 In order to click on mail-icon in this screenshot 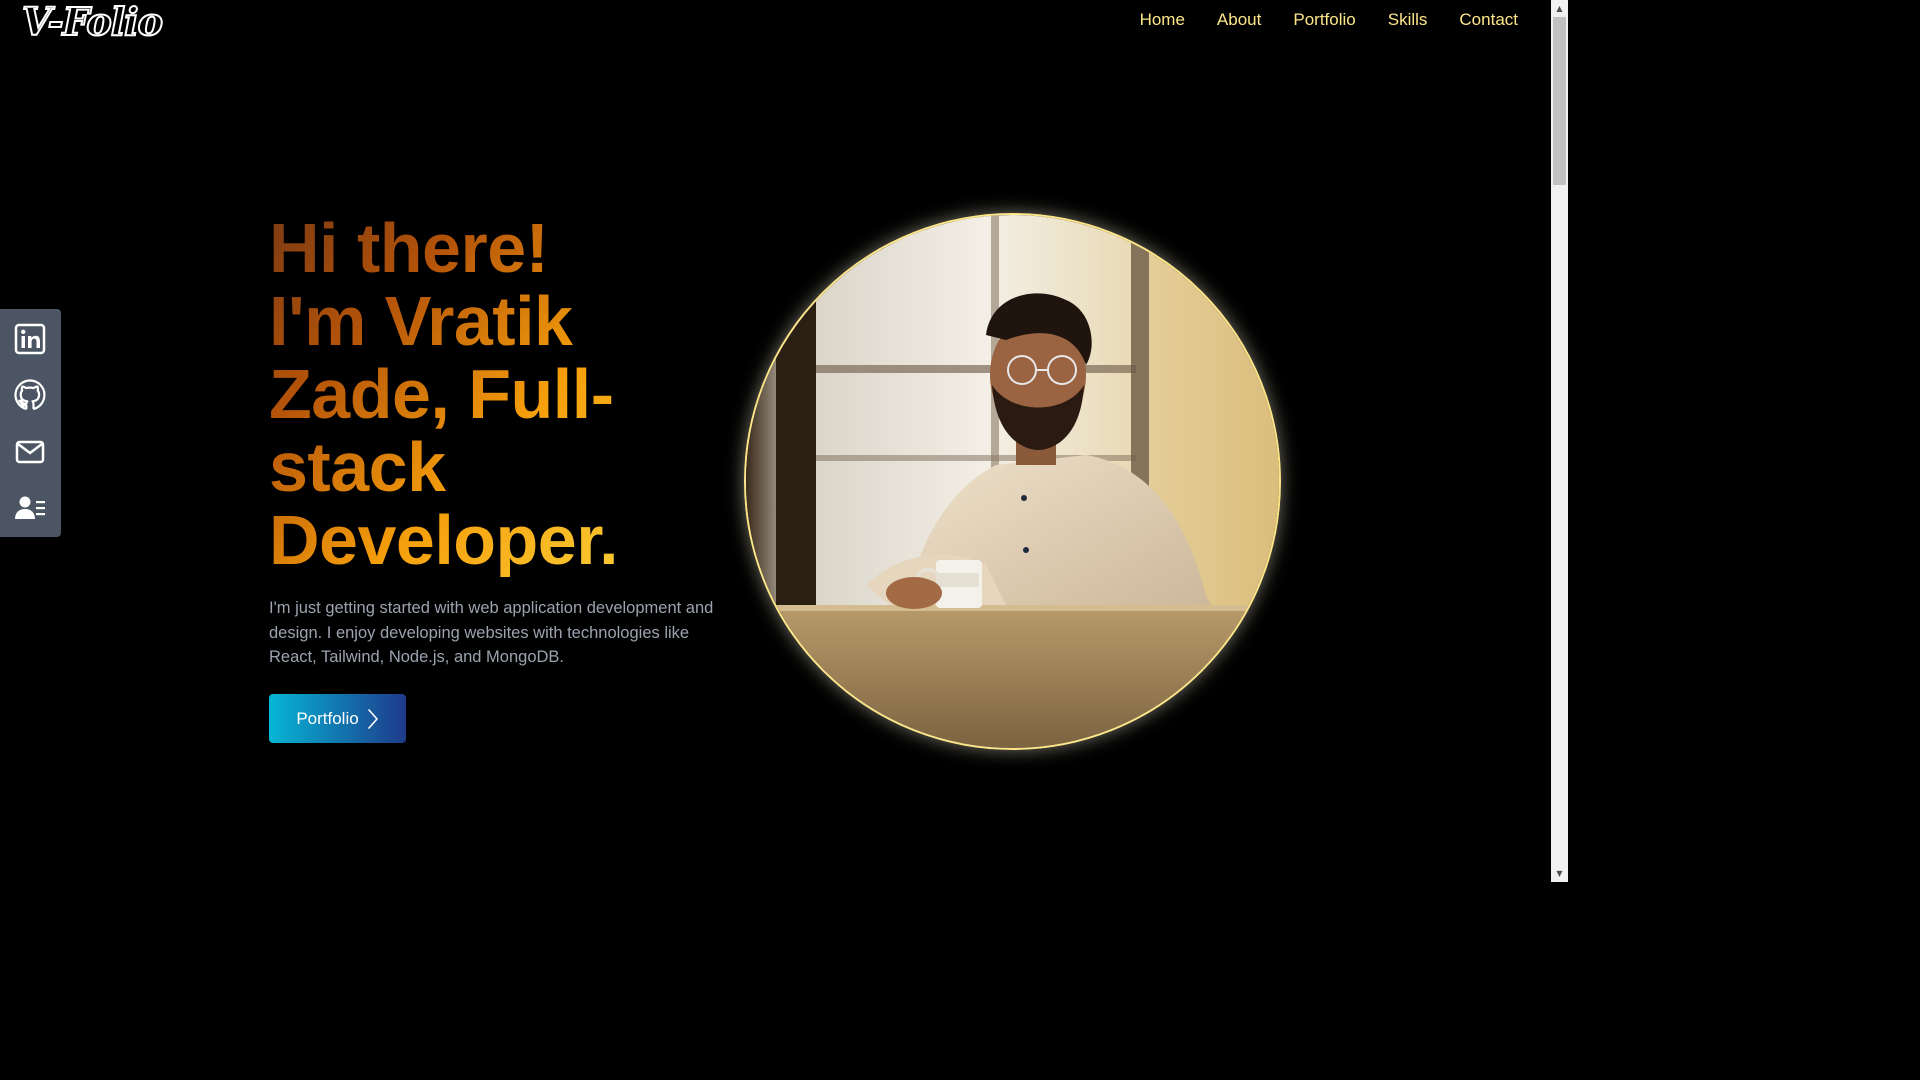, I will do `click(30, 452)`.